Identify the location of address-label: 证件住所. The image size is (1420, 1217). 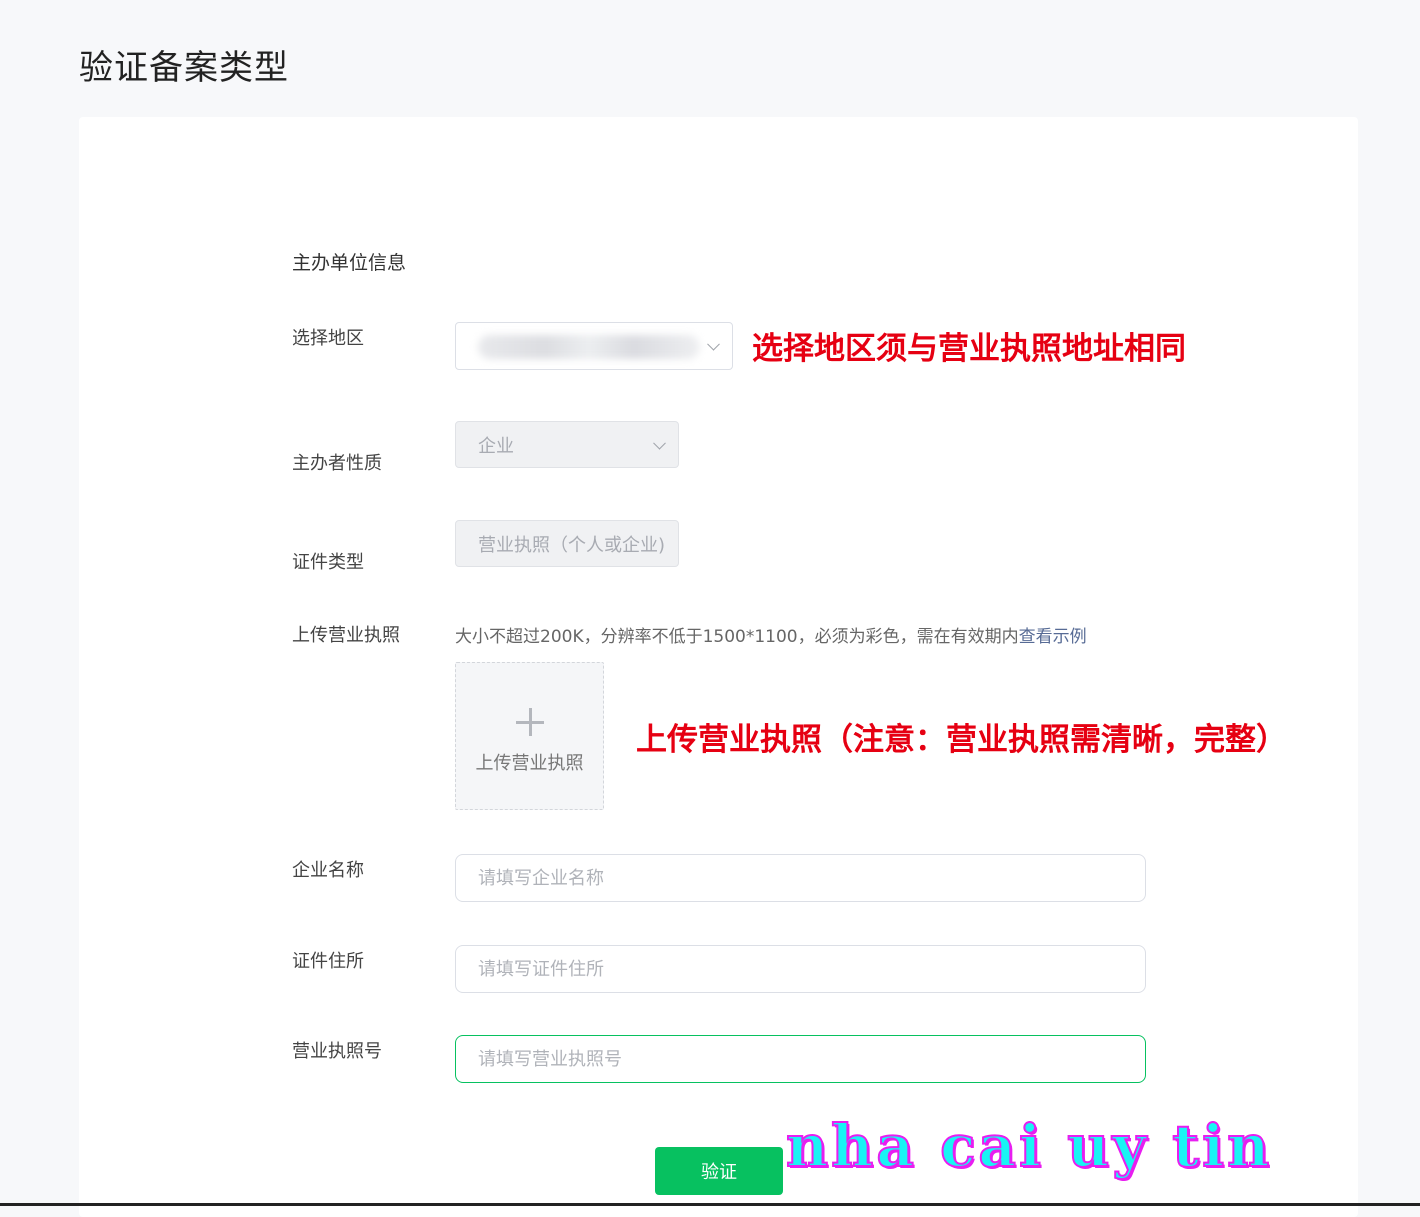
(328, 961).